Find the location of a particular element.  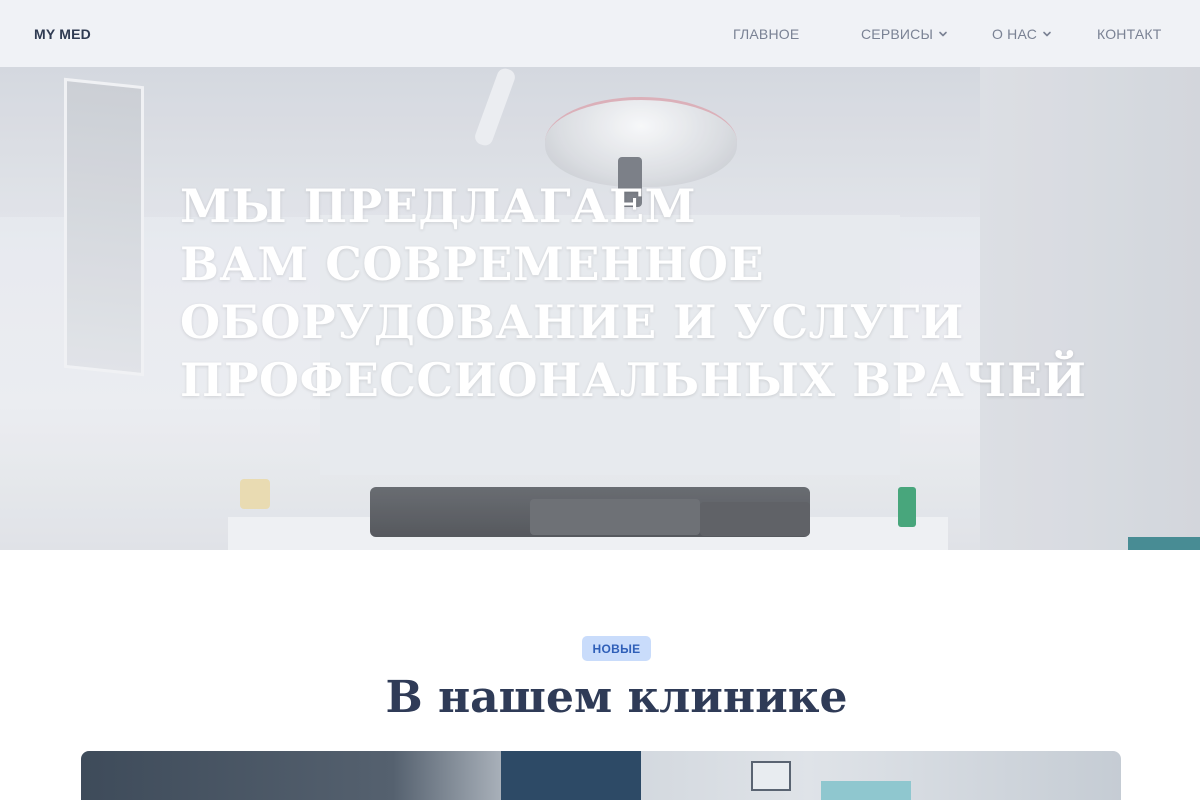

nav-item-services: СЕРВИСЫ is located at coordinates (904, 34).